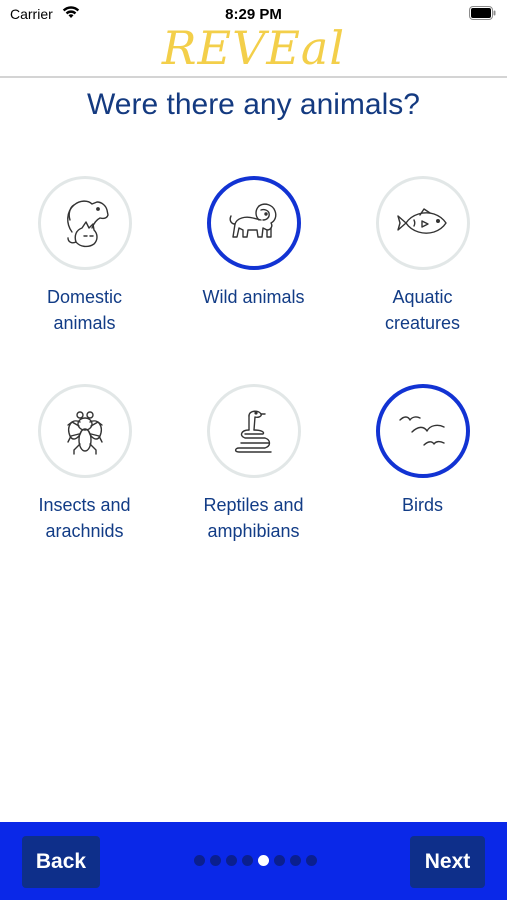 This screenshot has width=507, height=900. I want to click on option-aquatic-creatures: Aquatic creatures, so click(422, 256).